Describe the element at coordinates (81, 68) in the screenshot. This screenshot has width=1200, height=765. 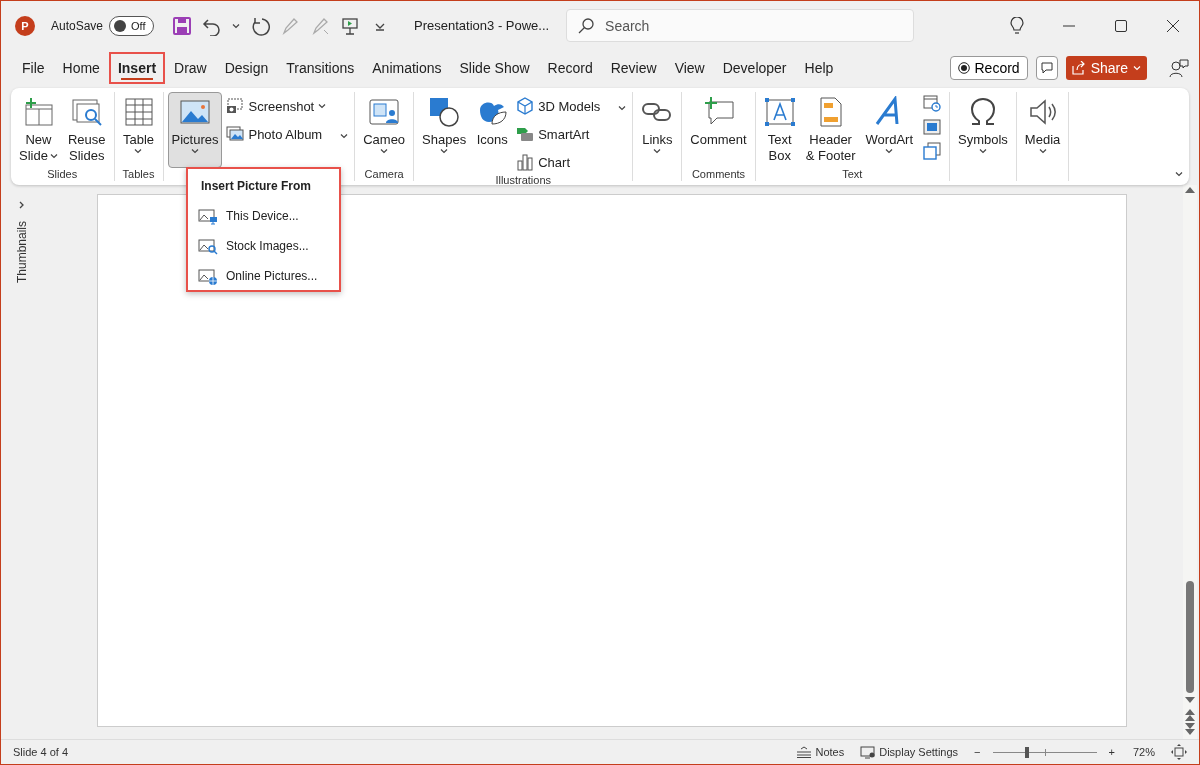
I see `ribbon-tab: Home` at that location.